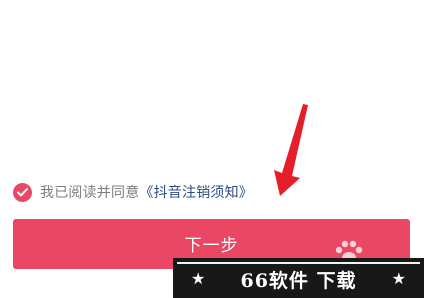 The height and width of the screenshot is (298, 424). I want to click on agreement-row: 我已阅读并同意 《抖音注销须知》, so click(133, 192).